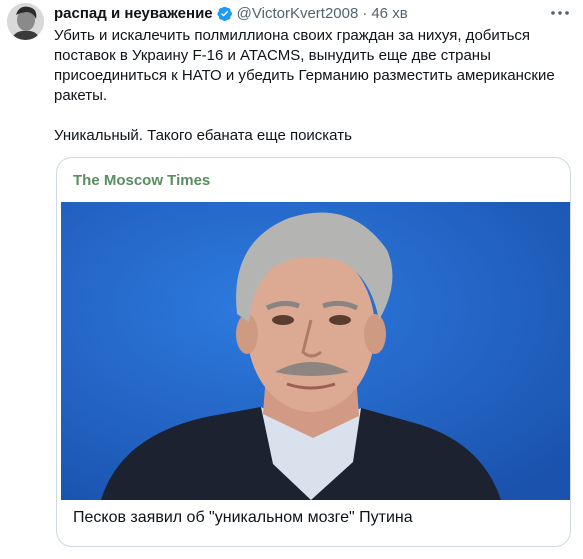  Describe the element at coordinates (203, 135) in the screenshot. I see `tweet-text-line: Уникальный. Такого ебаната еще поискать` at that location.